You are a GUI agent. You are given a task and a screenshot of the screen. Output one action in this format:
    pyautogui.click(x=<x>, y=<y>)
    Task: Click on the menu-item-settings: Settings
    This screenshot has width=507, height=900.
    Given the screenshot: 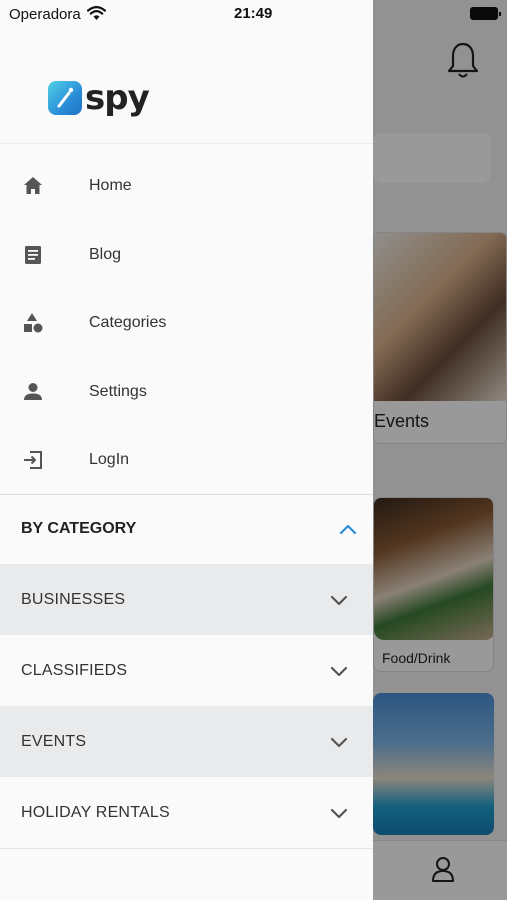 What is the action you would take?
    pyautogui.click(x=186, y=392)
    